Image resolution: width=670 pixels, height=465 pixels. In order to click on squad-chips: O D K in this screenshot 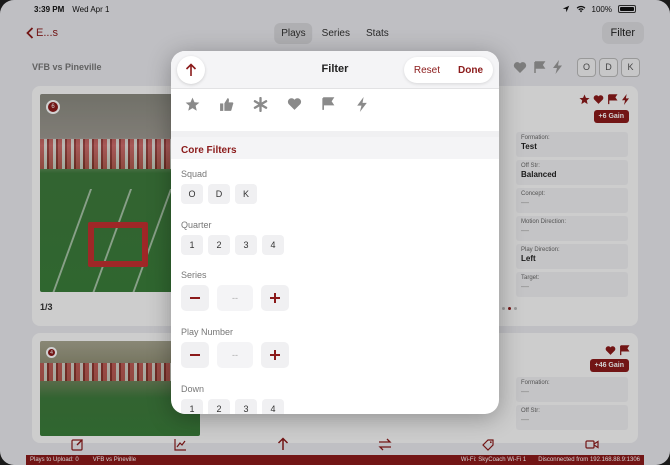, I will do `click(219, 194)`.